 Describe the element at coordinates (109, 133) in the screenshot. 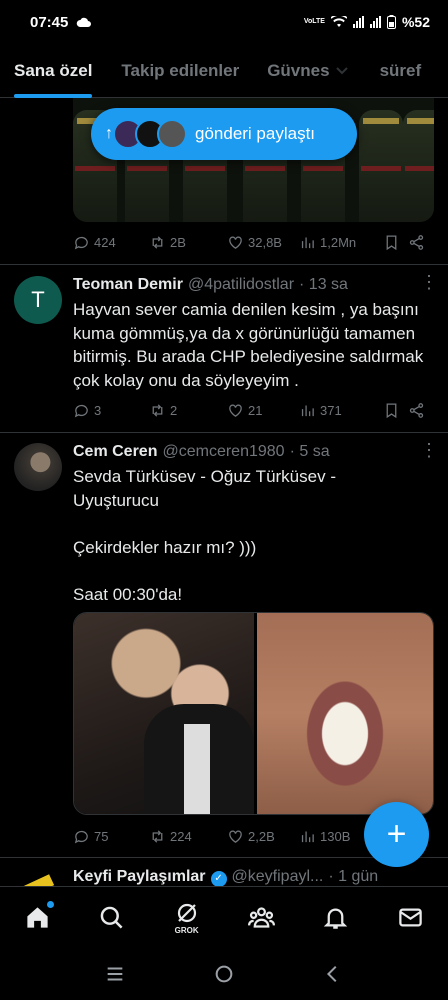

I see `arrow-up-icon: ↑` at that location.